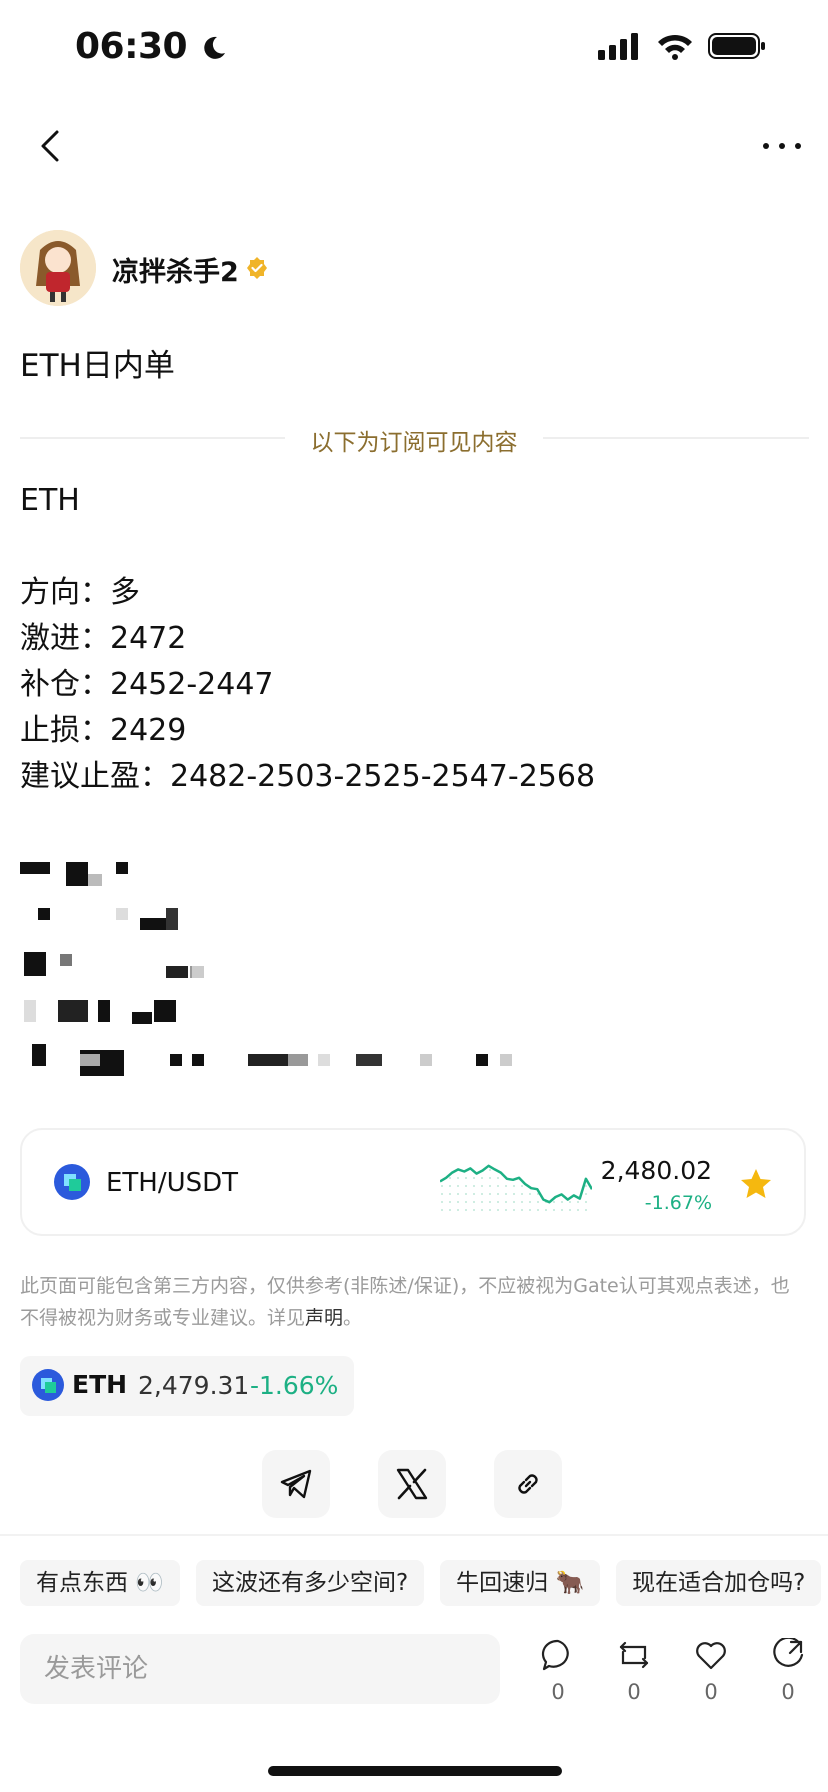  What do you see at coordinates (711, 1656) in the screenshot?
I see `heart-icon` at bounding box center [711, 1656].